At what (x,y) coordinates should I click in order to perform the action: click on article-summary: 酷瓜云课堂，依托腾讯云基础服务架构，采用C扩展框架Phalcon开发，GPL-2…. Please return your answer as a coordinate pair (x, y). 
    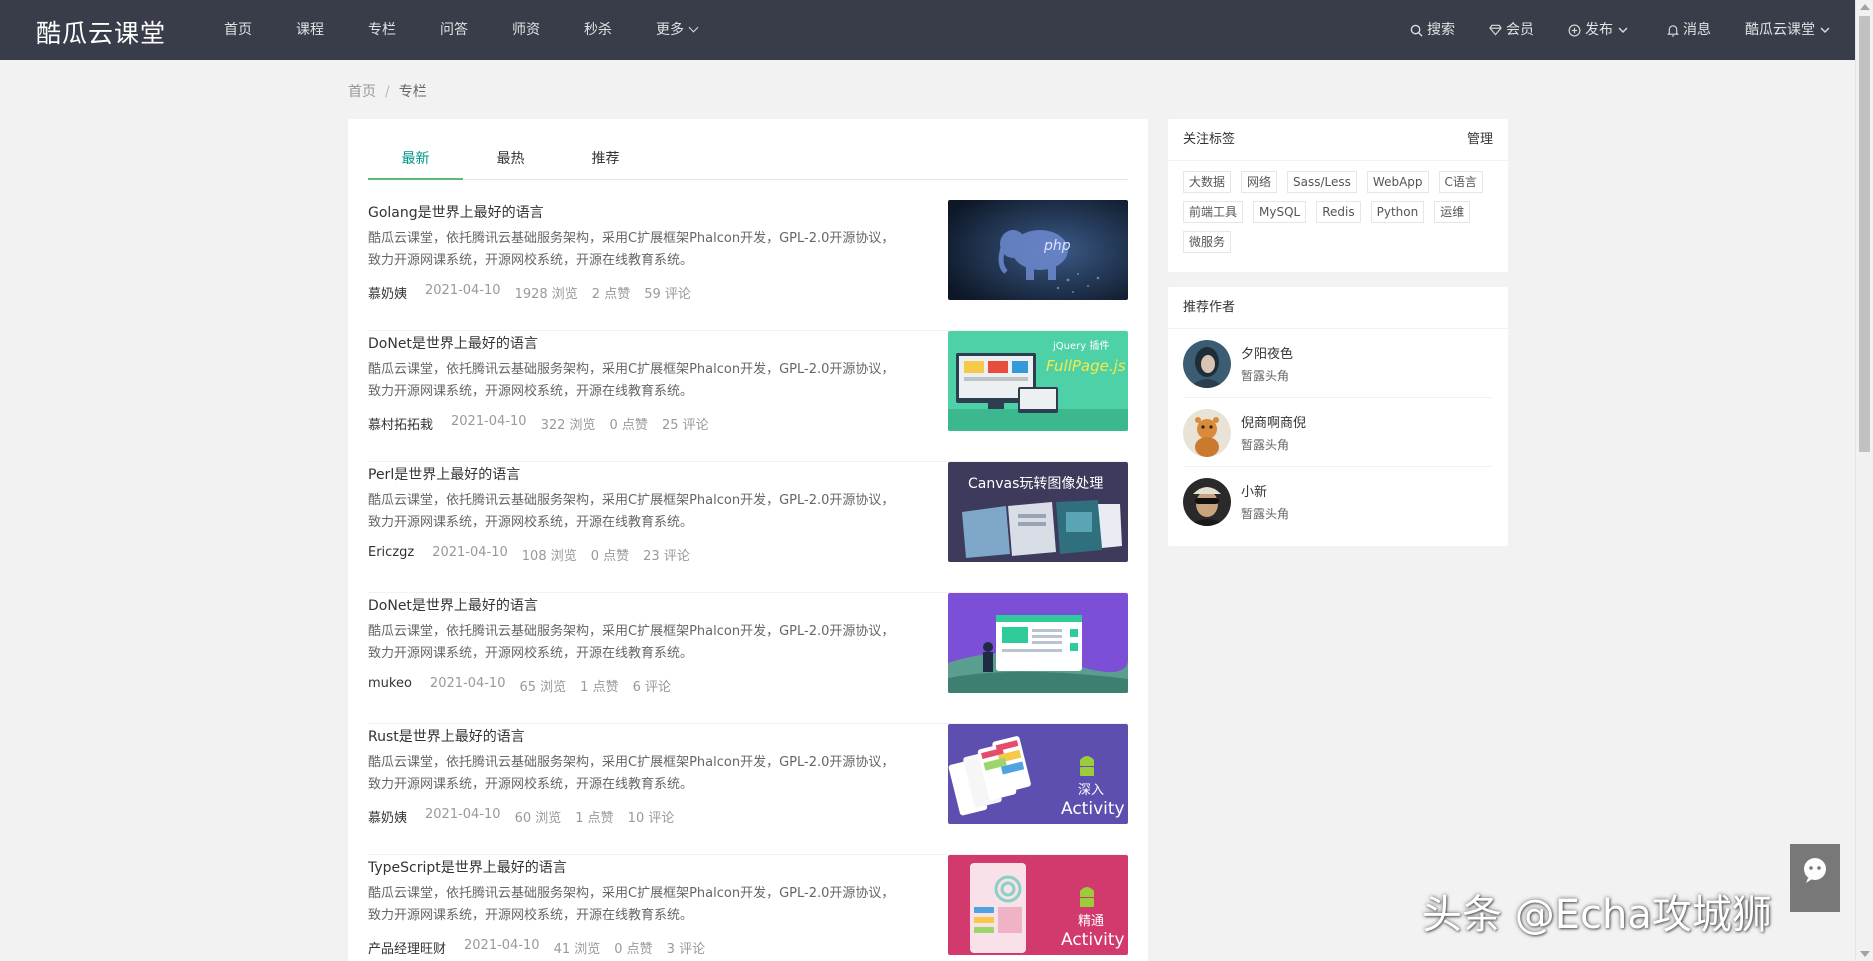
    Looking at the image, I should click on (648, 643).